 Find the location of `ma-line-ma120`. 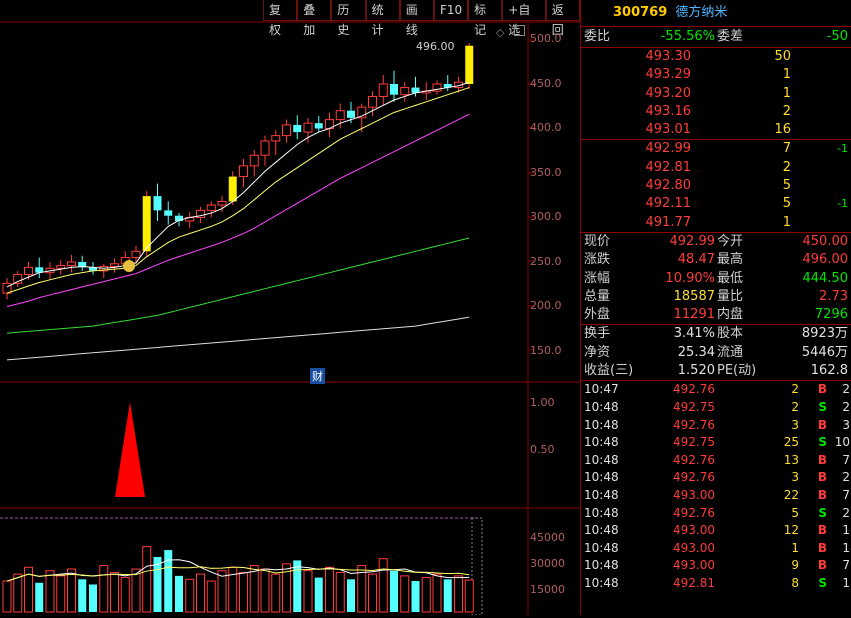

ma-line-ma120 is located at coordinates (238, 338).